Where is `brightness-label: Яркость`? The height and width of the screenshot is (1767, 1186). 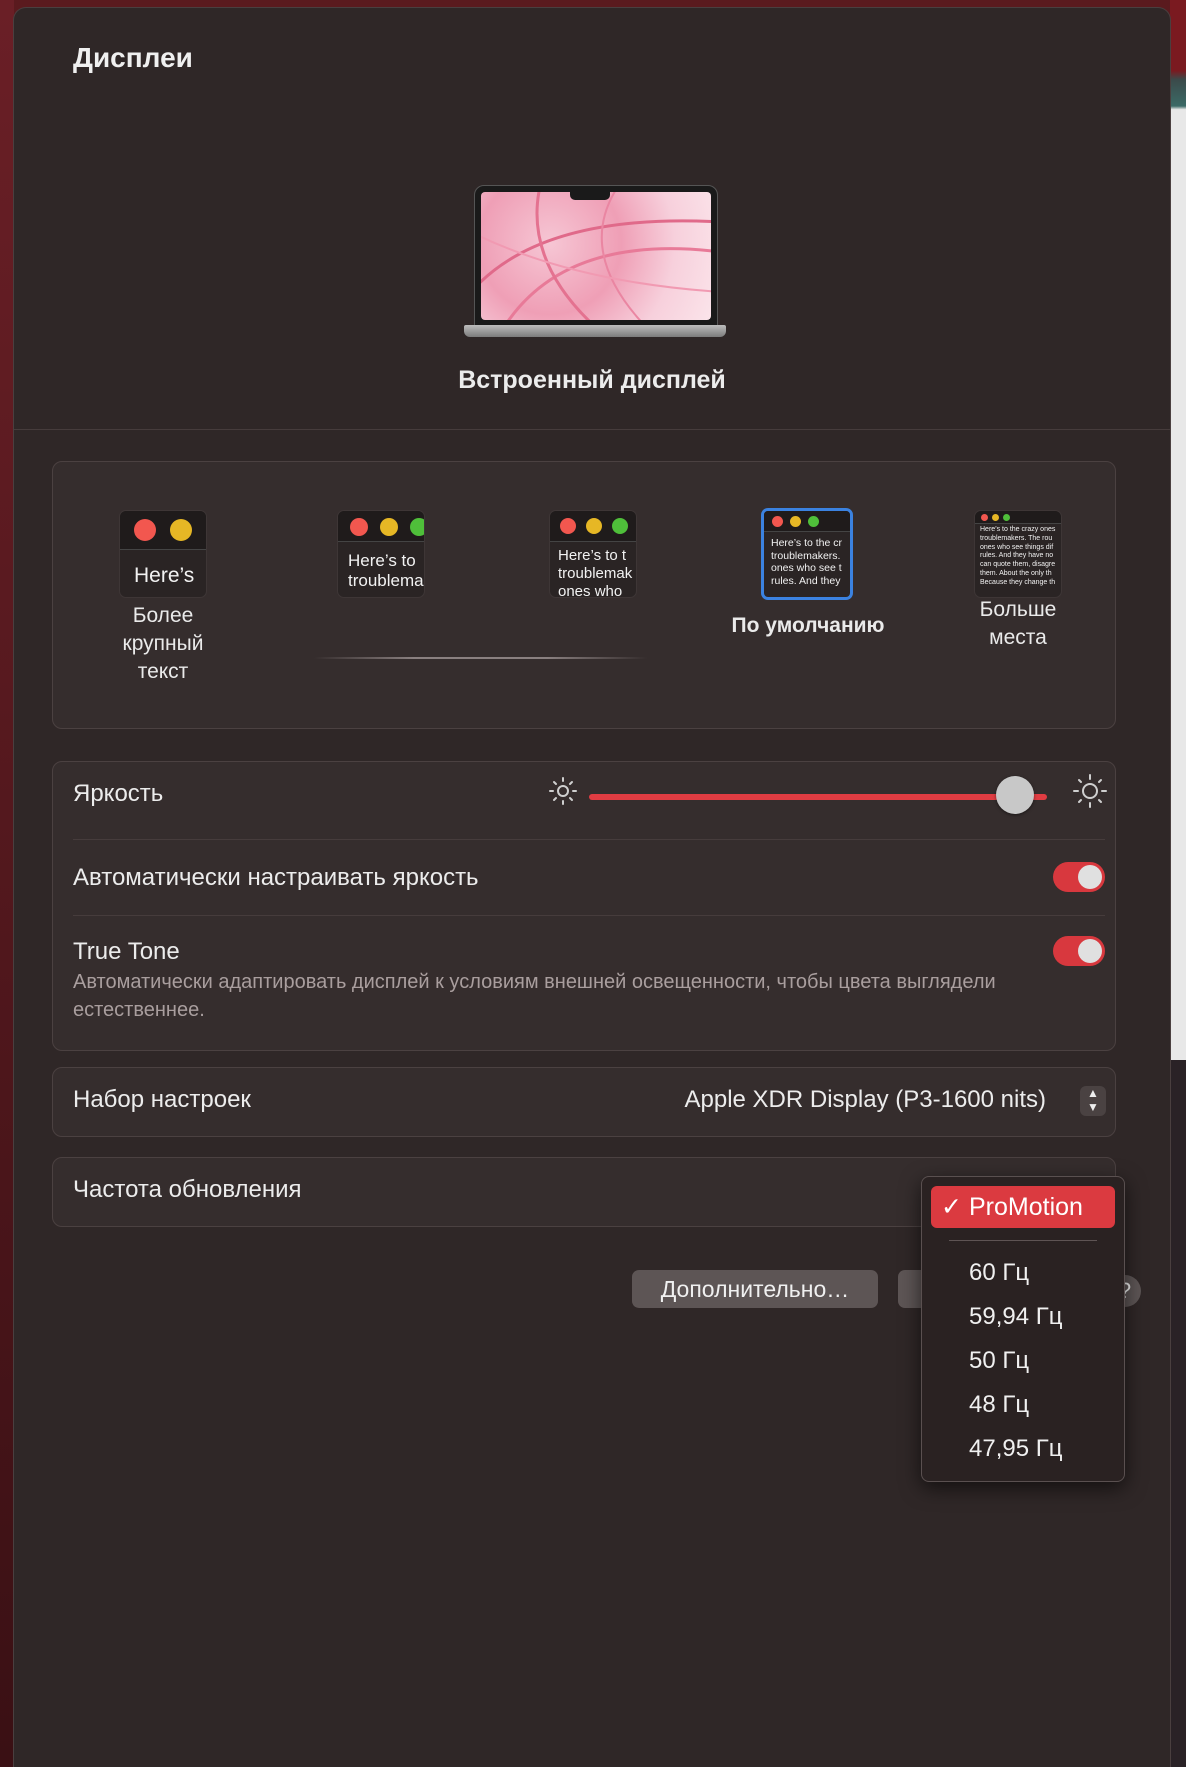
brightness-label: Яркость is located at coordinates (118, 793).